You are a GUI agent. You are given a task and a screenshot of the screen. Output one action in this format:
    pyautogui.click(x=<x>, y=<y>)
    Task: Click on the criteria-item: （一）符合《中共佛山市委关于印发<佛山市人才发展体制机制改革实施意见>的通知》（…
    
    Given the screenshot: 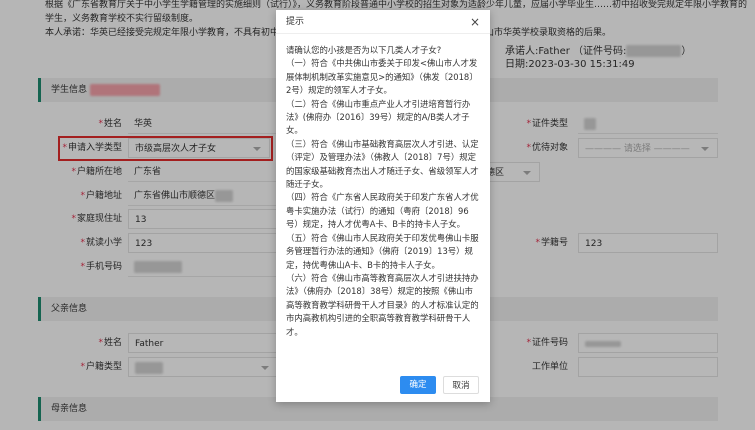 What is the action you would take?
    pyautogui.click(x=382, y=77)
    